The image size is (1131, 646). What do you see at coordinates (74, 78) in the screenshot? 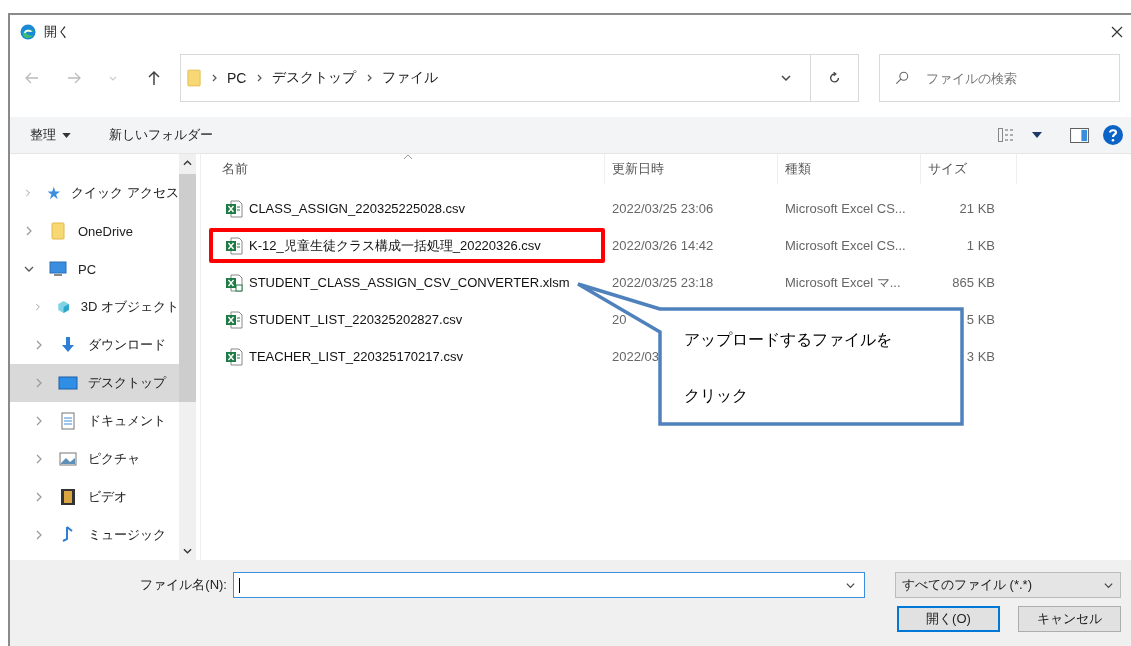
I see `forward-arrow-icon` at bounding box center [74, 78].